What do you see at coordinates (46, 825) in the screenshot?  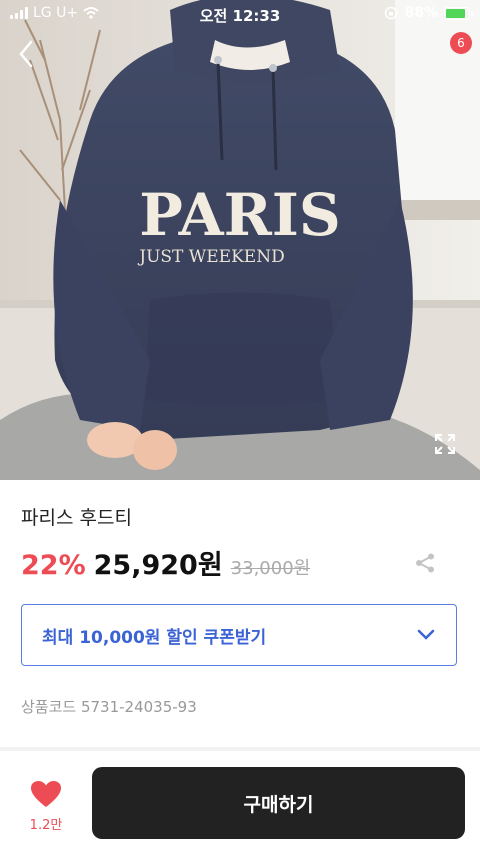 I see `like-count: 1.2만` at bounding box center [46, 825].